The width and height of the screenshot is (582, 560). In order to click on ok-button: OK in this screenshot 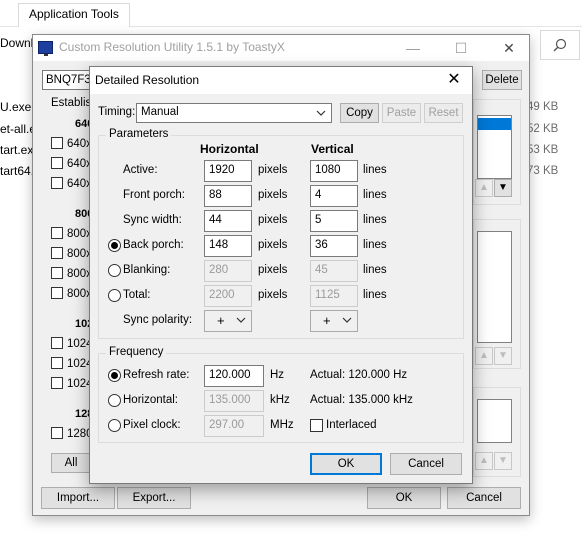, I will do `click(404, 498)`.